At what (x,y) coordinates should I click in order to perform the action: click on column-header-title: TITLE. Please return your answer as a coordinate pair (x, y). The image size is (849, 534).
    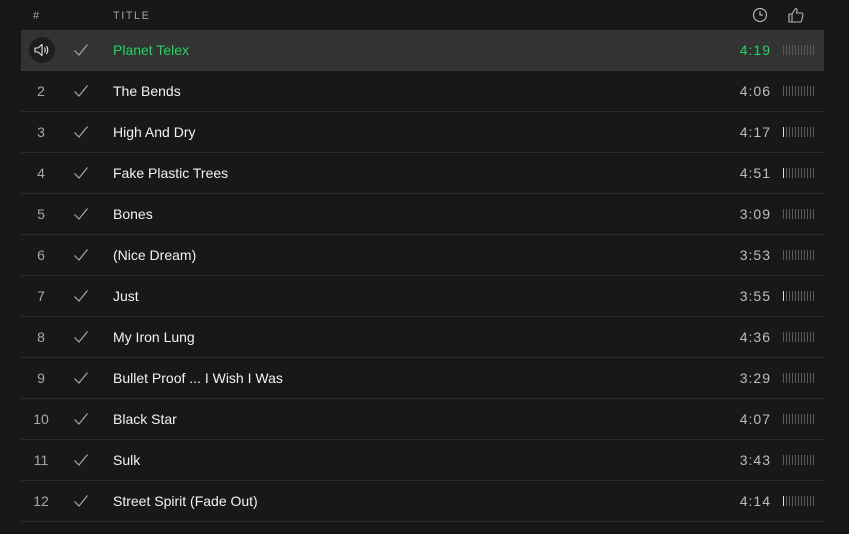
    Looking at the image, I should click on (131, 16).